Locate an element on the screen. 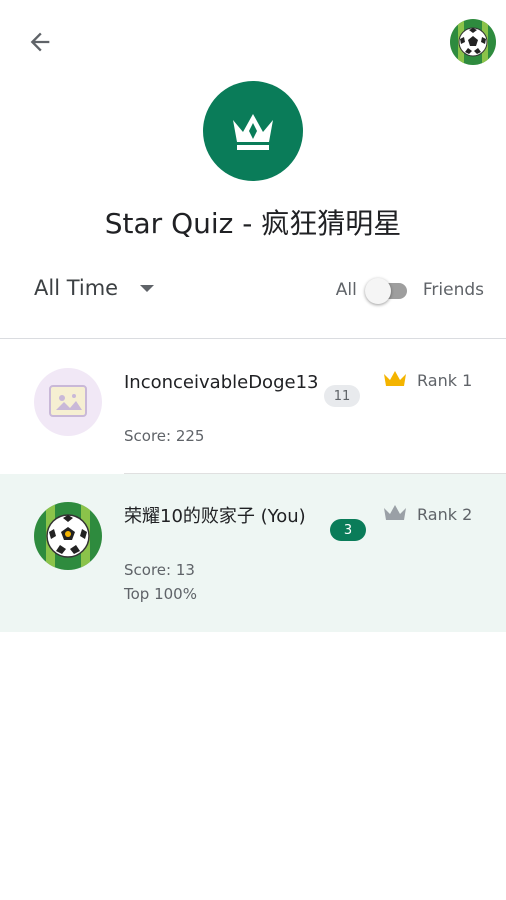 The image size is (506, 900). soccer-ball-avatar-icon is located at coordinates (473, 42).